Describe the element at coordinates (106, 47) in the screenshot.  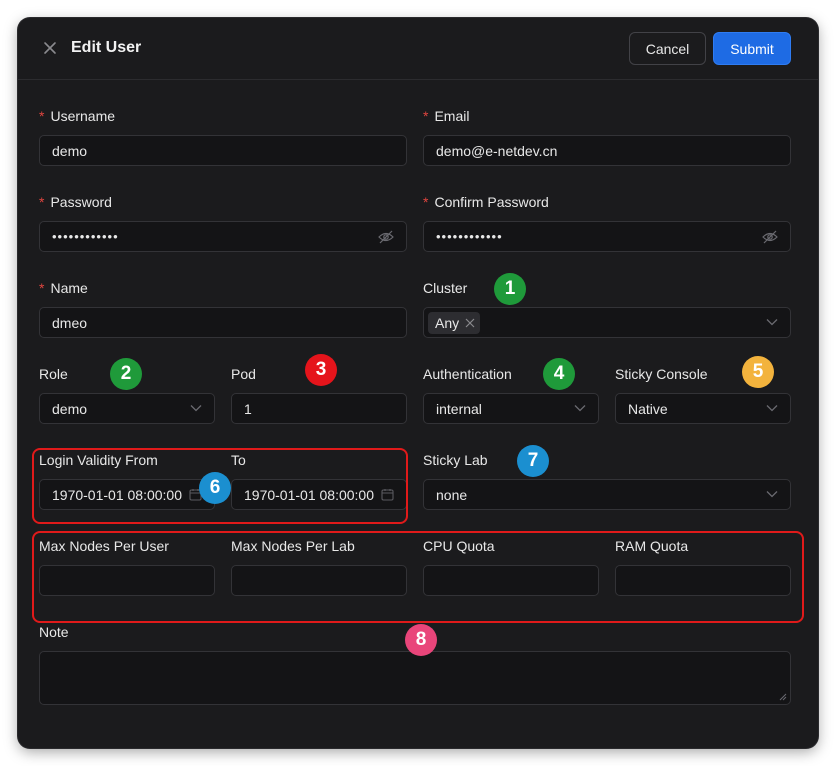
I see `dialog-title: Edit User` at that location.